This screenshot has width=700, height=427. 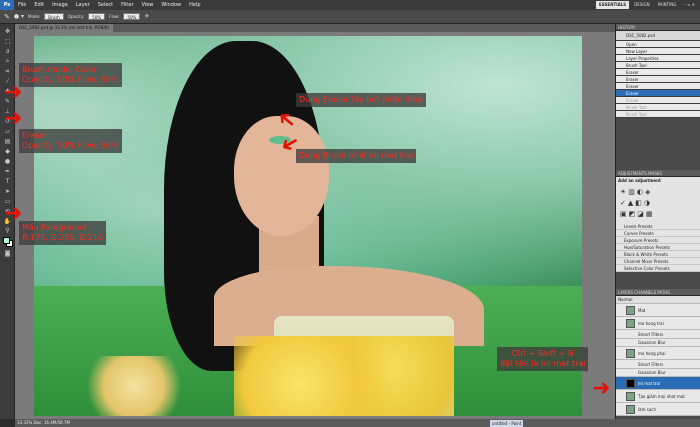 What do you see at coordinates (7, 5) in the screenshot?
I see `photoshop-logo: Ps` at bounding box center [7, 5].